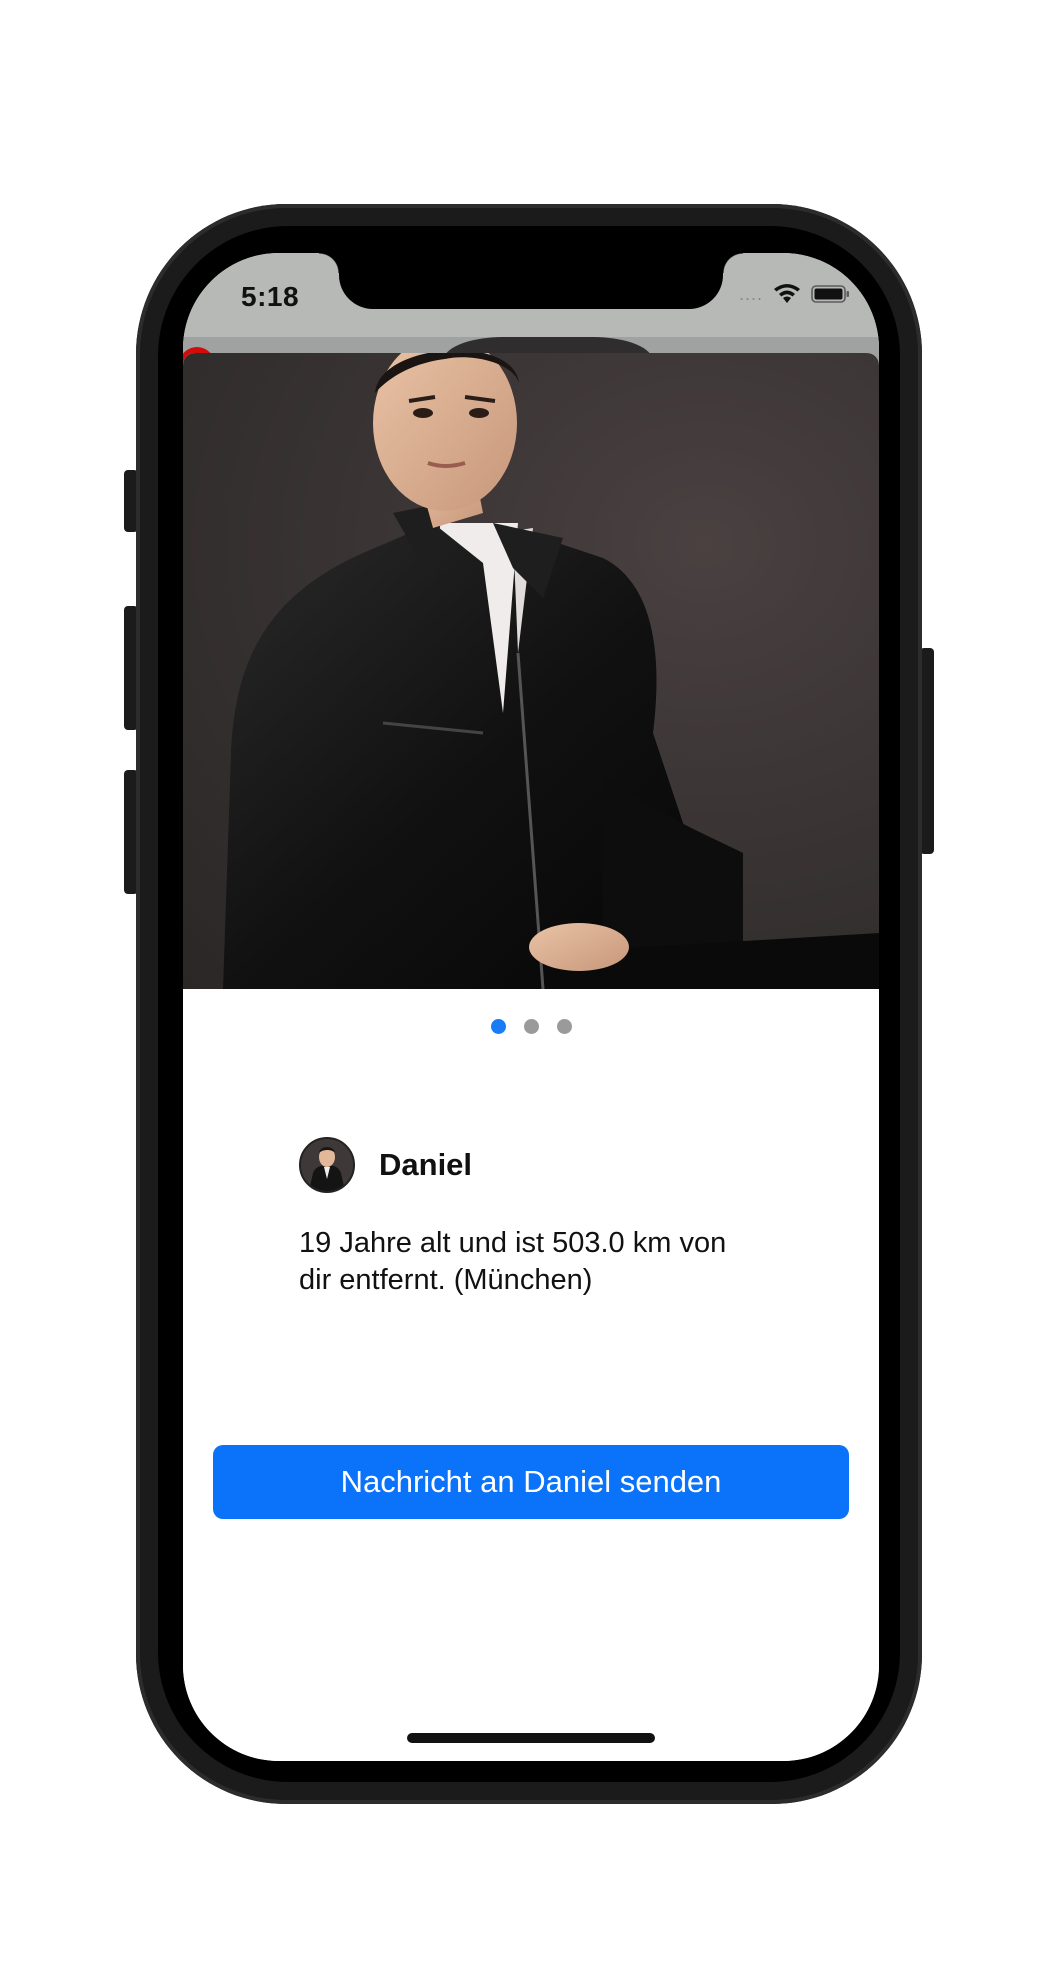 The image size is (1062, 1962). Describe the element at coordinates (270, 296) in the screenshot. I see `status-time: 5:18` at that location.